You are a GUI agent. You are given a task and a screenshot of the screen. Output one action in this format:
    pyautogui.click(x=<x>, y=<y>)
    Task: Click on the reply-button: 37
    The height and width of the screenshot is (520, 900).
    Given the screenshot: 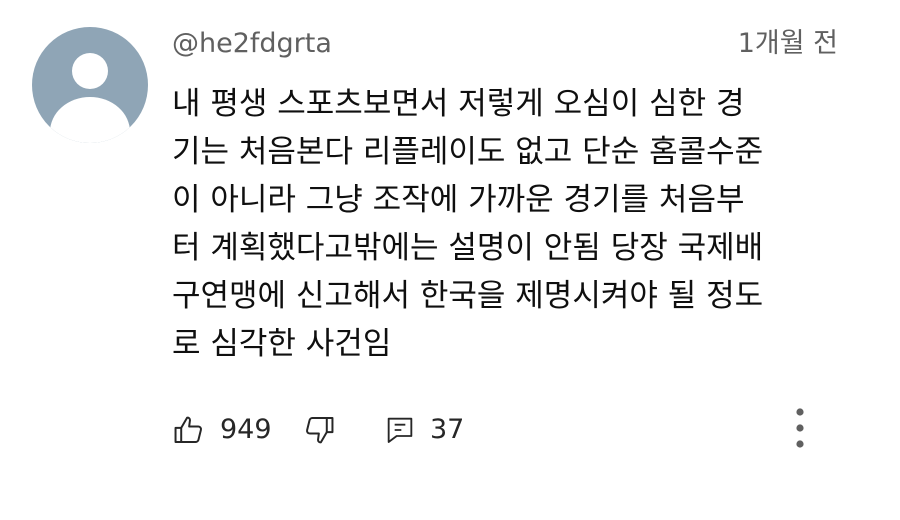 What is the action you would take?
    pyautogui.click(x=424, y=430)
    